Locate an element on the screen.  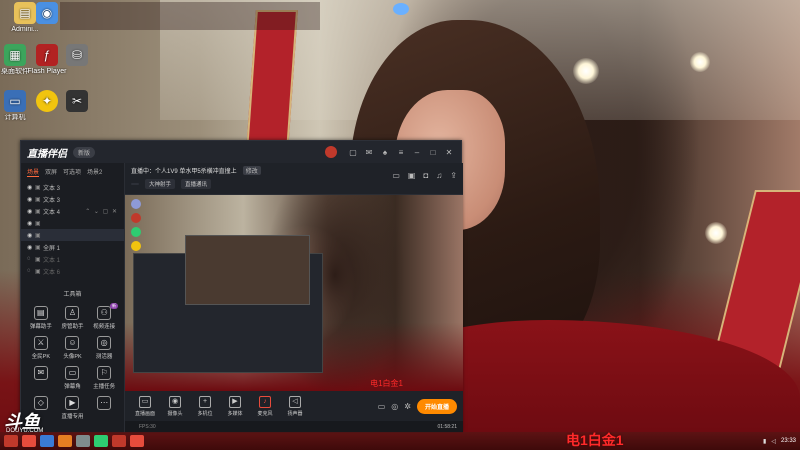
camera-icon: ◘ is located at coordinates (425, 175).